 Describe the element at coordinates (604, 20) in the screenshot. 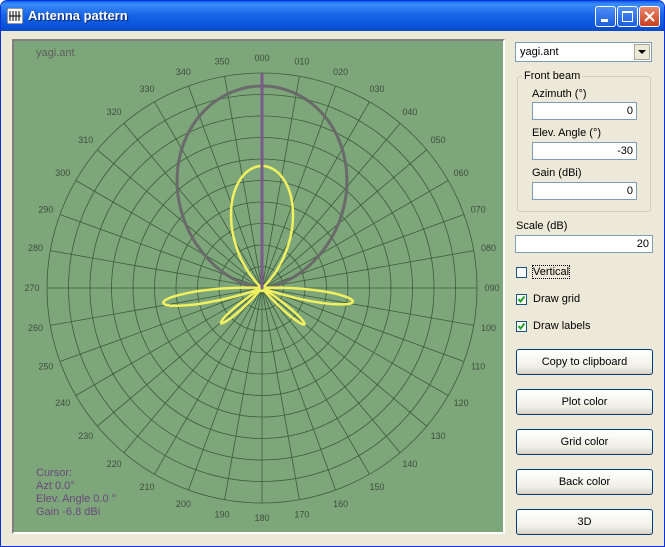

I see `minimize-icon` at that location.